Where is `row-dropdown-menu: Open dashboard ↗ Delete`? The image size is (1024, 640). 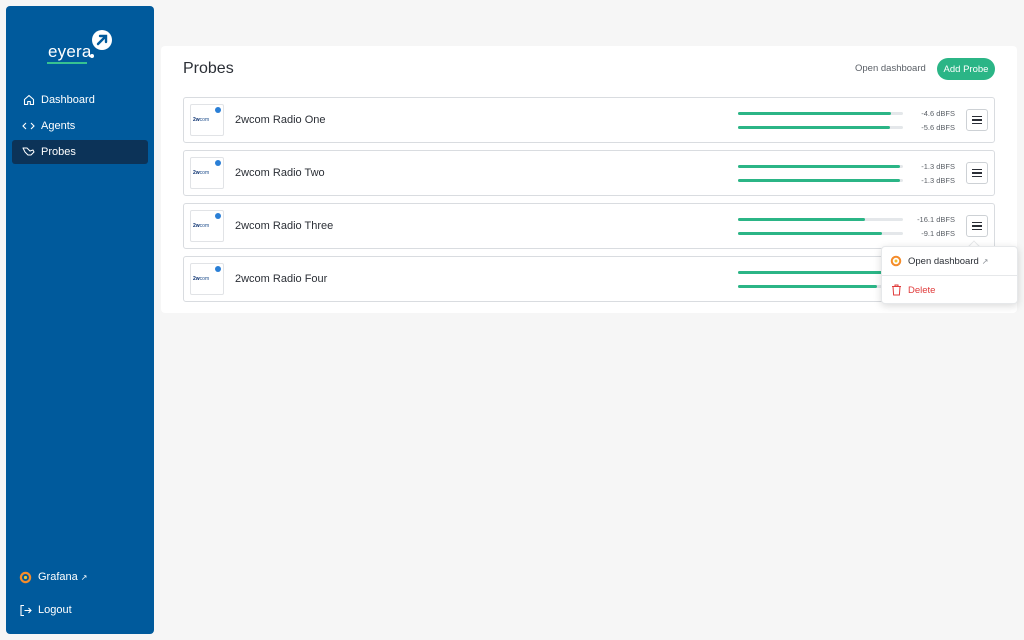
row-dropdown-menu: Open dashboard ↗ Delete is located at coordinates (949, 275).